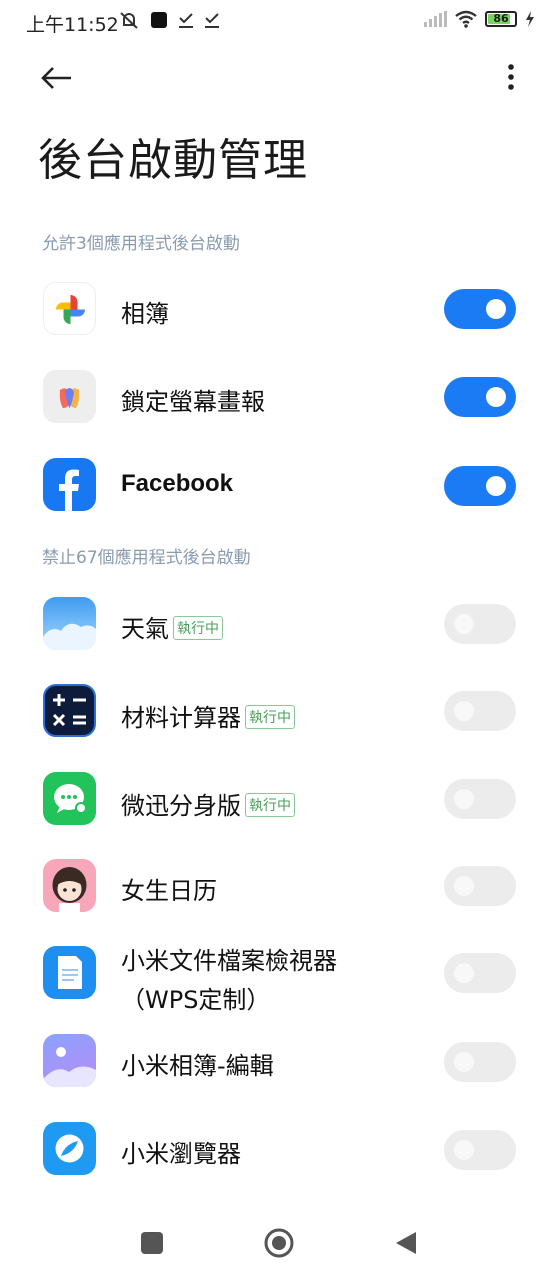  I want to click on calculator-icon, so click(69, 710).